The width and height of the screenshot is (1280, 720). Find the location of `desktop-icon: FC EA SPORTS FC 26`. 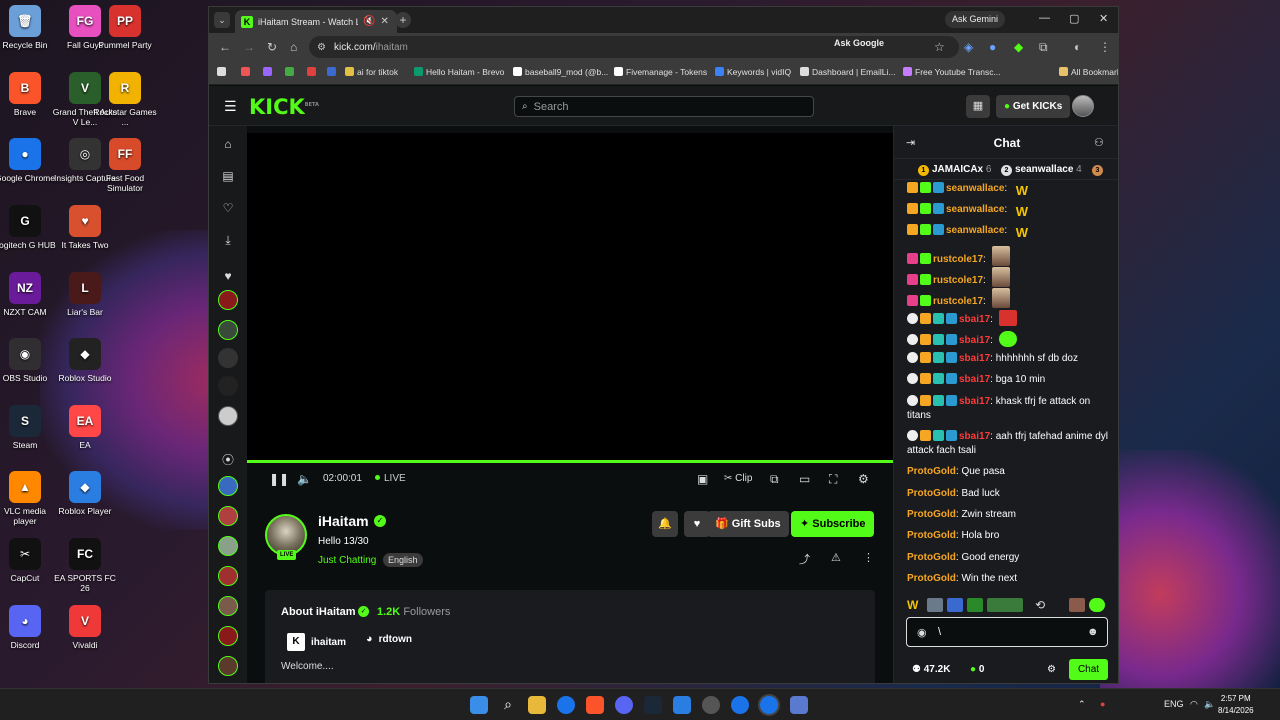

desktop-icon: FC EA SPORTS FC 26 is located at coordinates (85, 565).